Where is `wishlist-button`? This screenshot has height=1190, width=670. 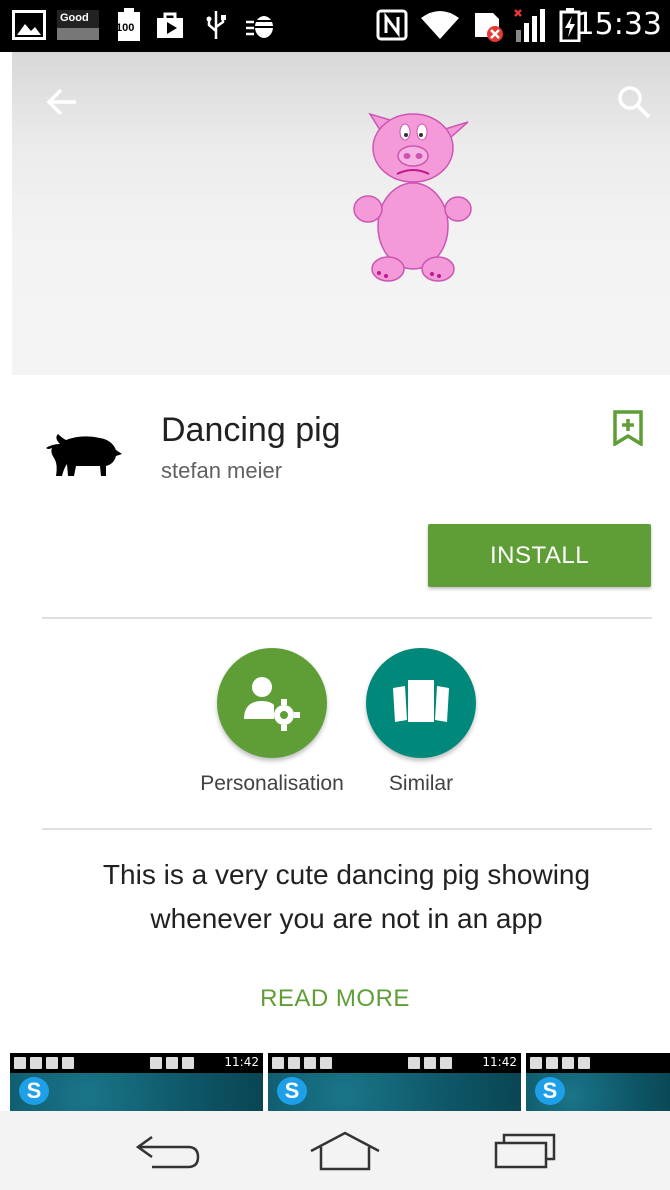 wishlist-button is located at coordinates (628, 429).